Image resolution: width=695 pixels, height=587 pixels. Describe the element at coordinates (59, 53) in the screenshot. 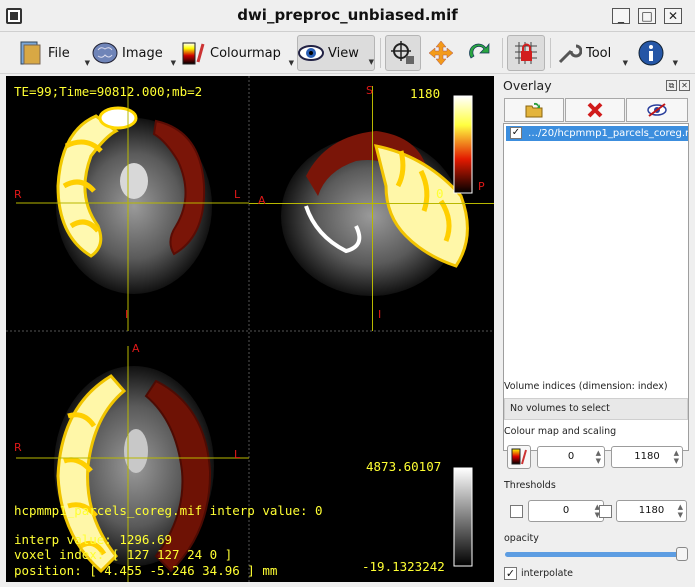

I see `file-label: File` at that location.